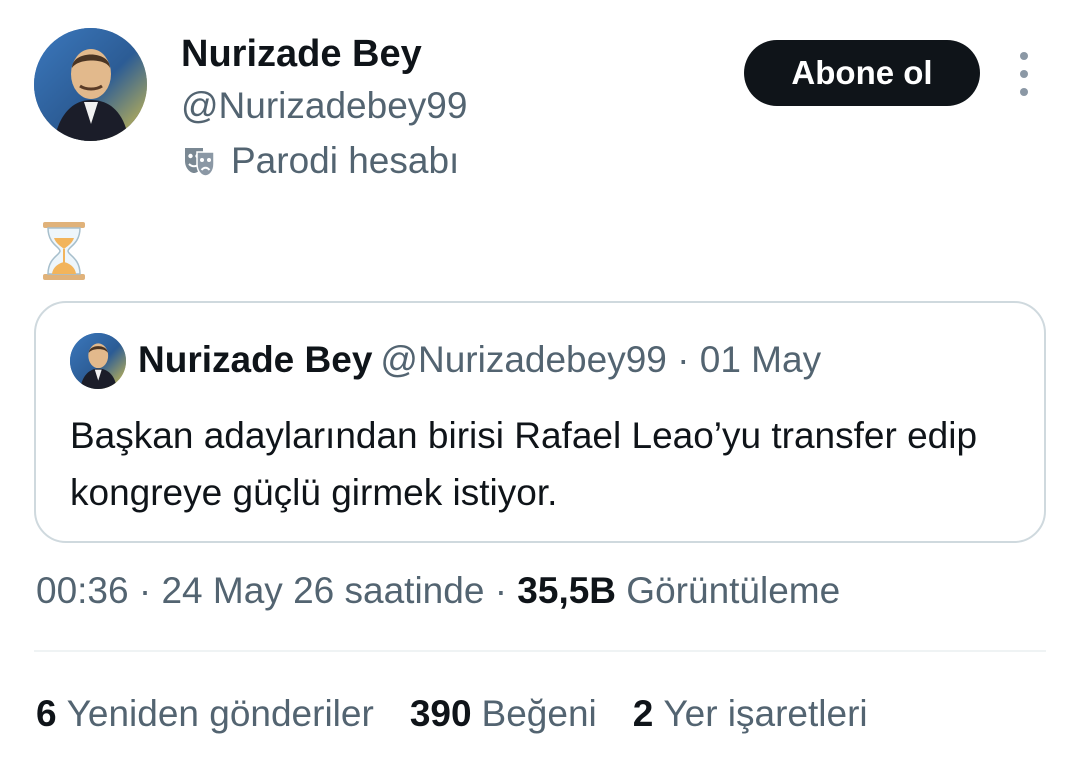  I want to click on likes-label: Beğeni, so click(539, 713).